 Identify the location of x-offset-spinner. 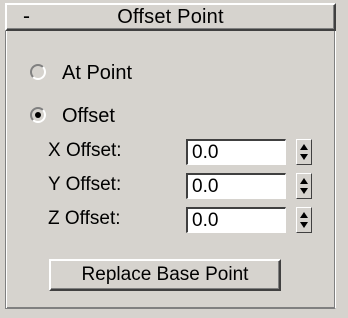
(304, 152).